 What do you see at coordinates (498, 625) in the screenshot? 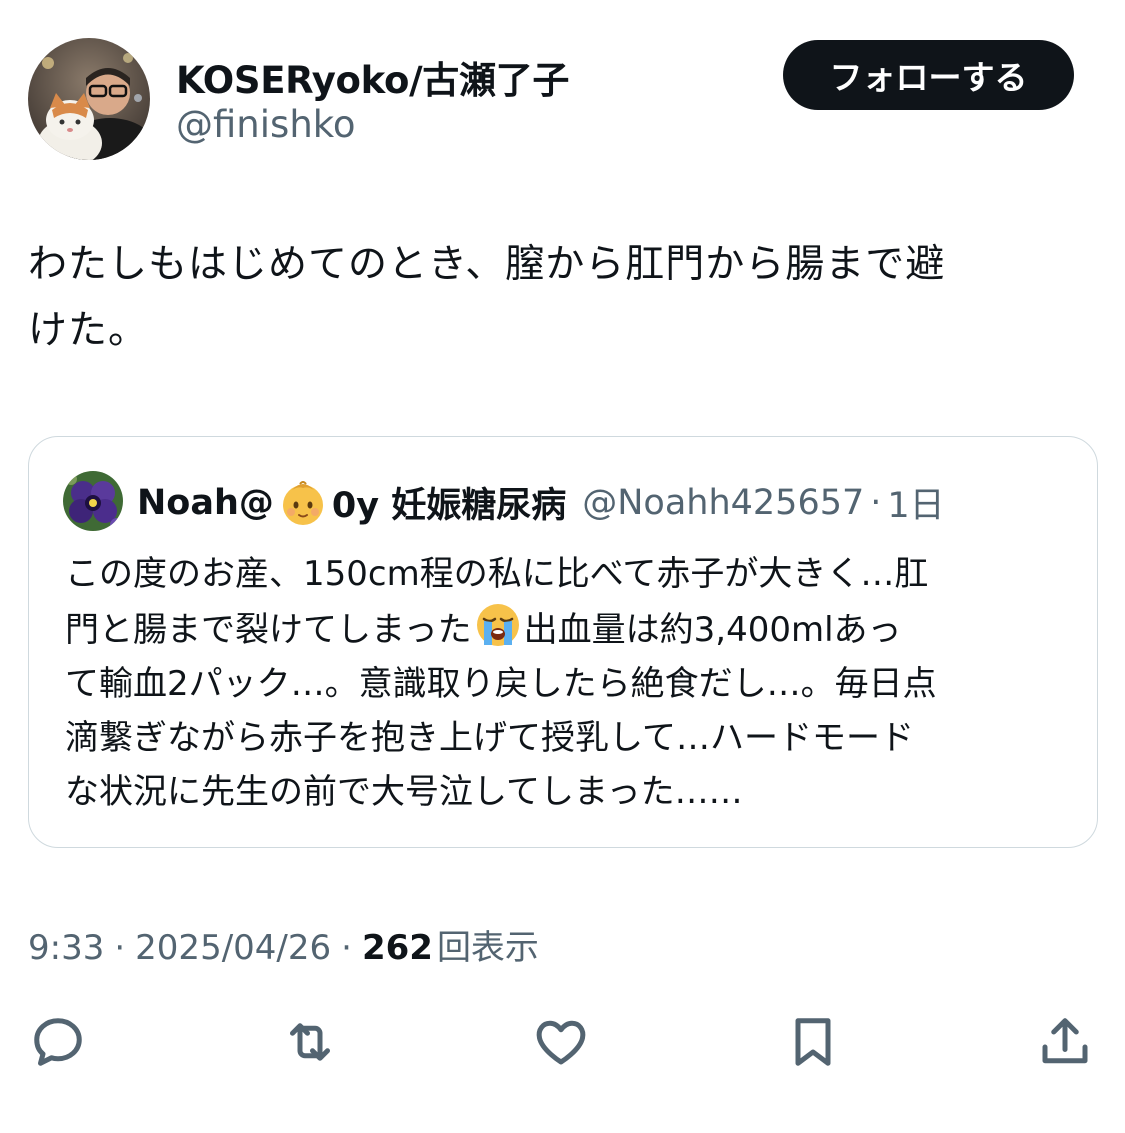
I see `loudly-crying-face-emoji-icon` at bounding box center [498, 625].